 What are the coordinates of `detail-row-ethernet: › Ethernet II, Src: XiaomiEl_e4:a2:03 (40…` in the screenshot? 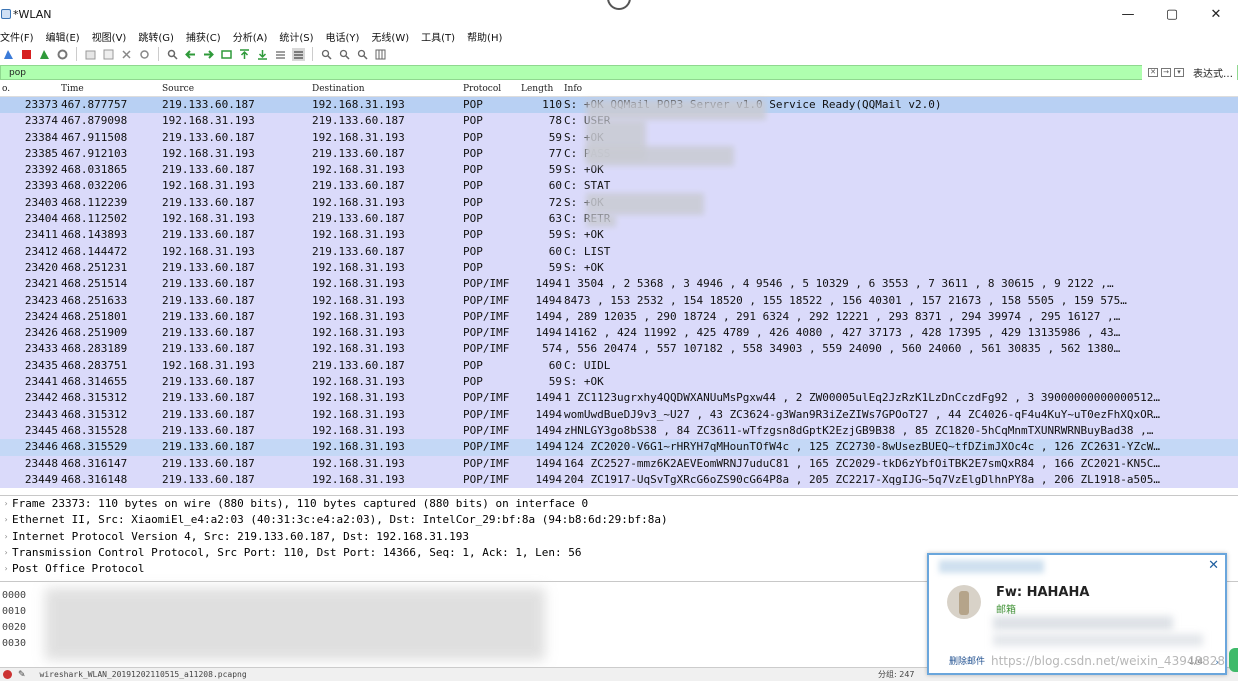 It's located at (619, 520).